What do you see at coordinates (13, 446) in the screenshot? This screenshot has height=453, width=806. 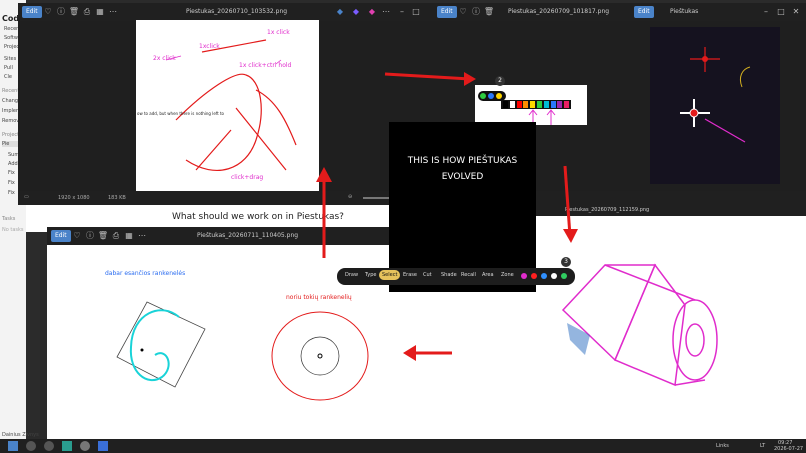 I see `start-icon` at bounding box center [13, 446].